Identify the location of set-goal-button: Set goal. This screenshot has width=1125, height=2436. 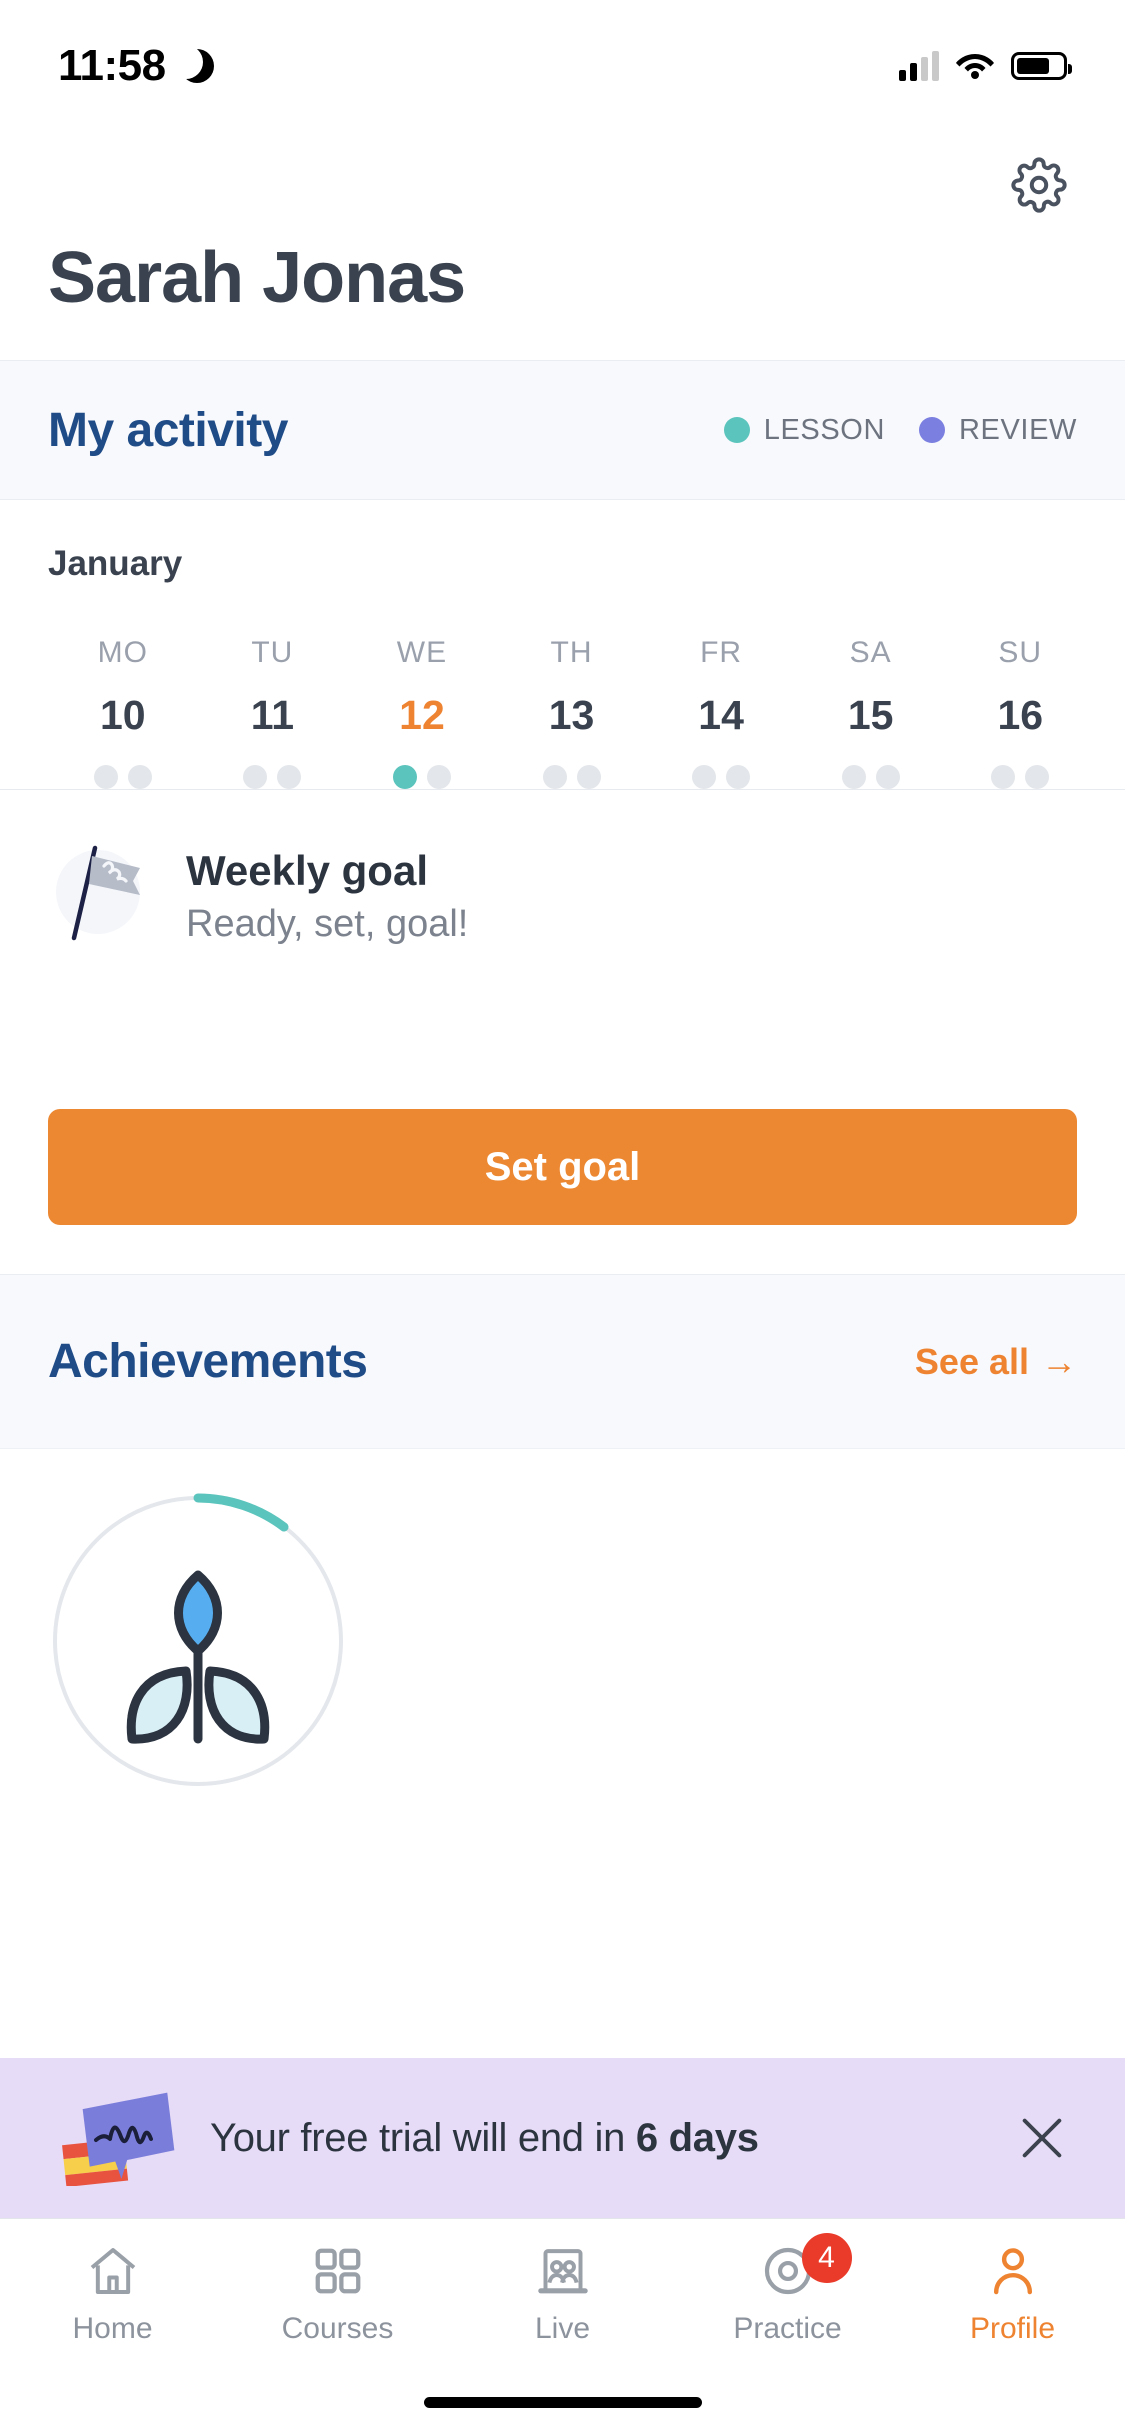
(562, 1167).